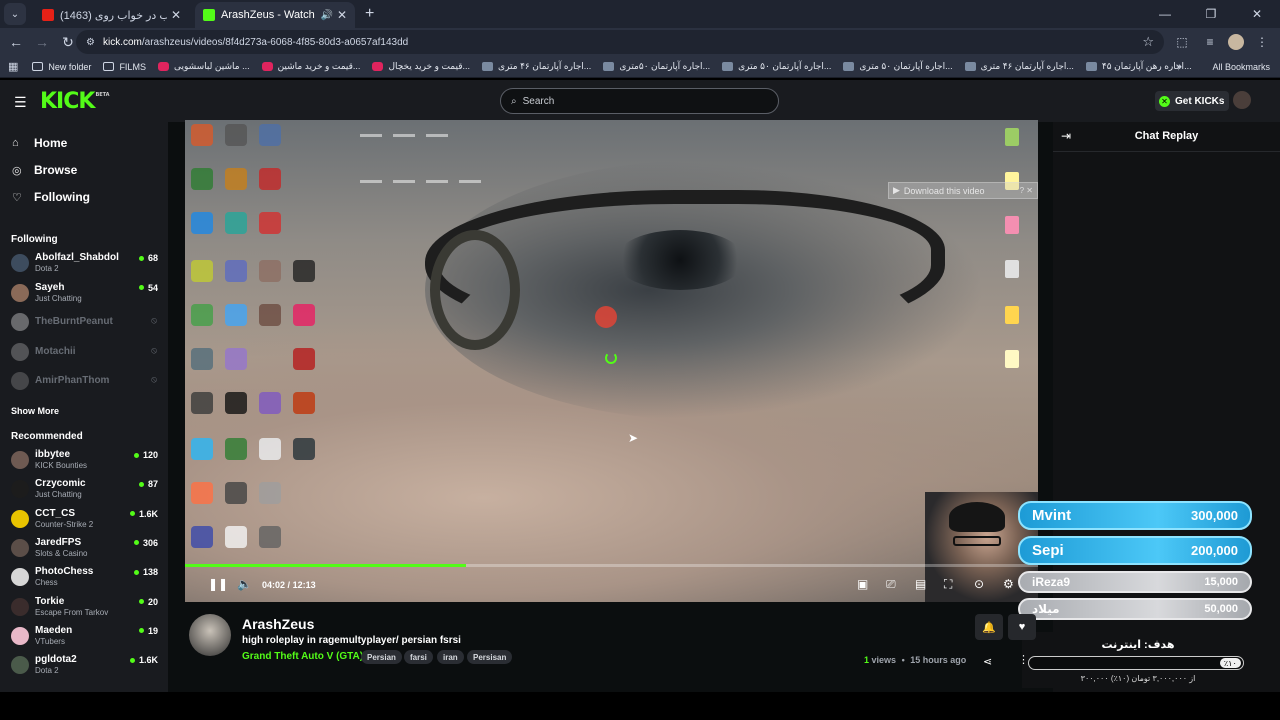 This screenshot has width=1280, height=720. I want to click on video-frame-lens, so click(475, 290).